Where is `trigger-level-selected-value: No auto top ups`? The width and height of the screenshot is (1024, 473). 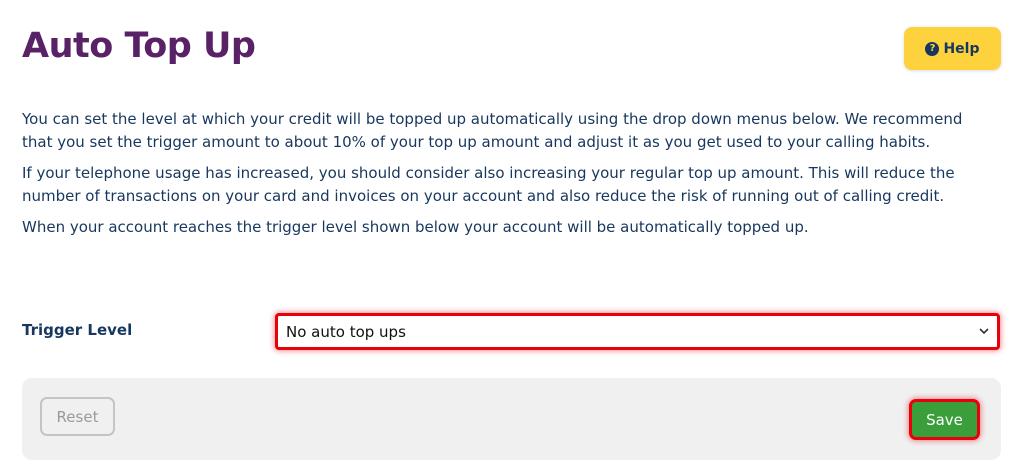 trigger-level-selected-value: No auto top ups is located at coordinates (346, 331).